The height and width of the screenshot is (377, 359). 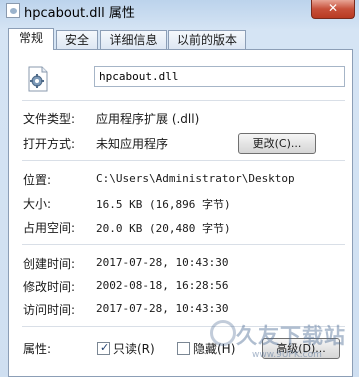 I want to click on tab-previous-versions: 以前的版本, so click(x=207, y=39).